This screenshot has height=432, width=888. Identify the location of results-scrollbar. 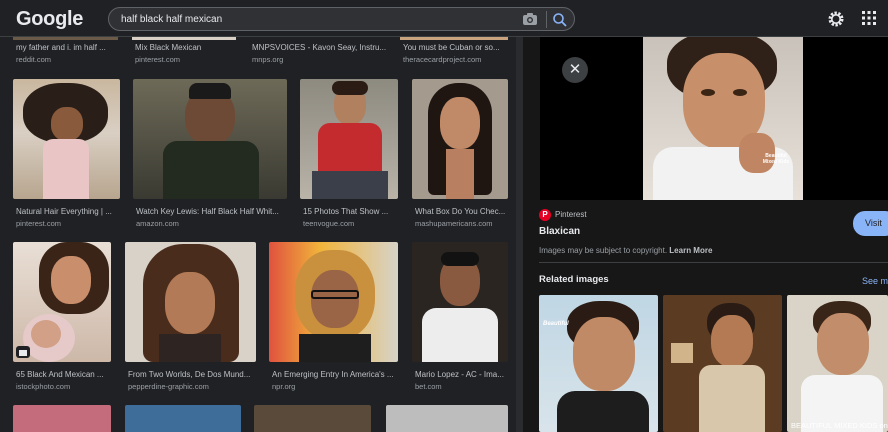
(519, 234).